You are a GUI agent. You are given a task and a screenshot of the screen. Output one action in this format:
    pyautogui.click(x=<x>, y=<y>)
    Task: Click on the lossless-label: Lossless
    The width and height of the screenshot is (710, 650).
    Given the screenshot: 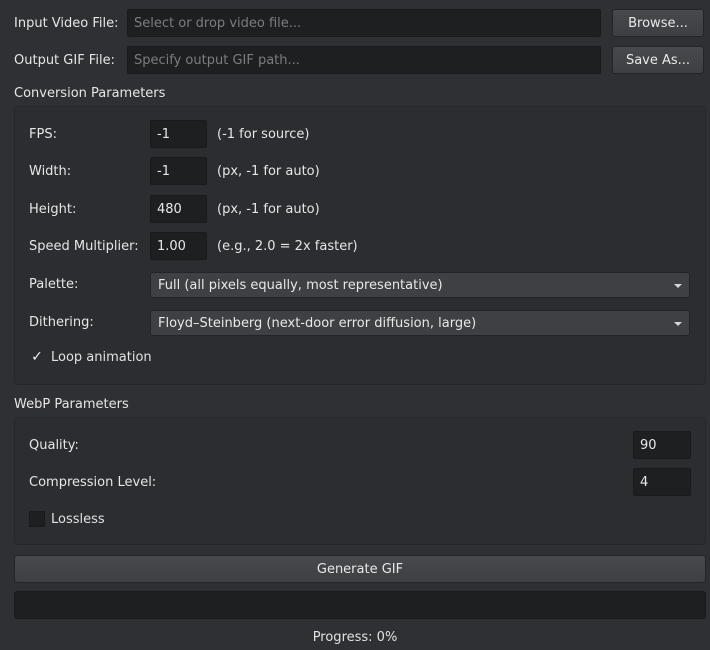 What is the action you would take?
    pyautogui.click(x=78, y=519)
    